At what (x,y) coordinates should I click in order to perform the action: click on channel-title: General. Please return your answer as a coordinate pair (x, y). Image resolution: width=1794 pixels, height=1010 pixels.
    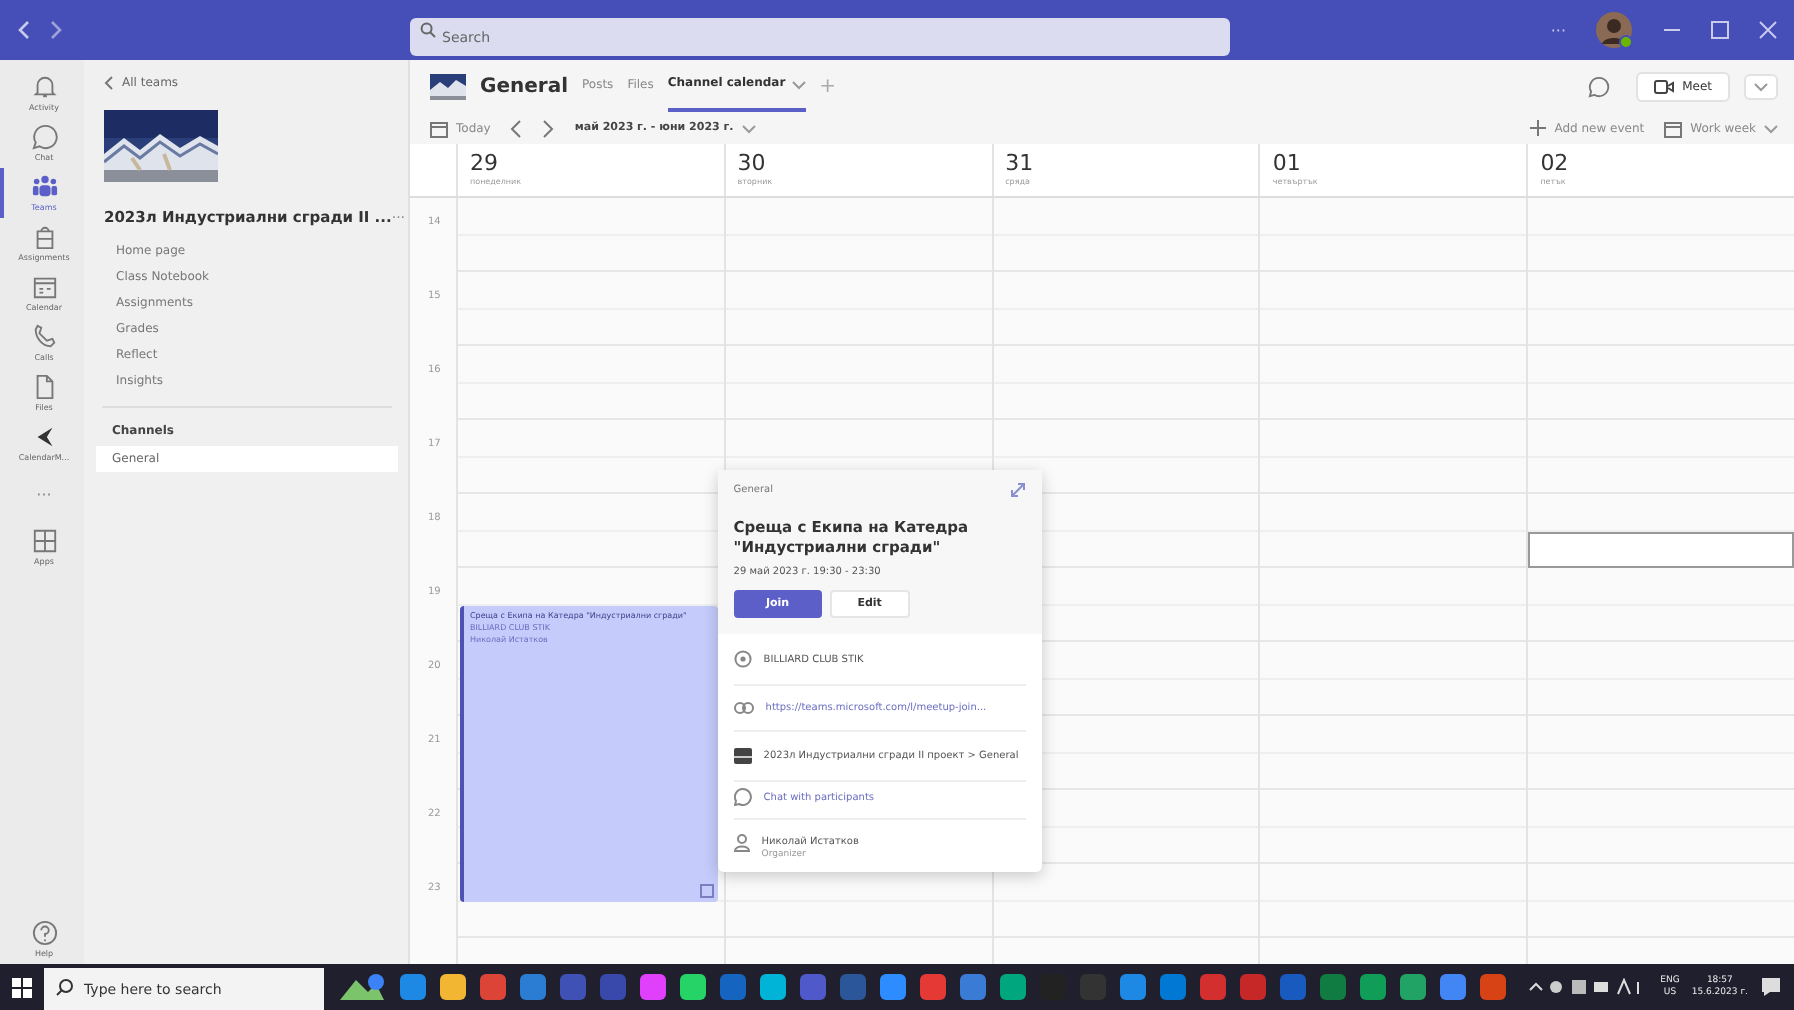
    Looking at the image, I should click on (524, 86).